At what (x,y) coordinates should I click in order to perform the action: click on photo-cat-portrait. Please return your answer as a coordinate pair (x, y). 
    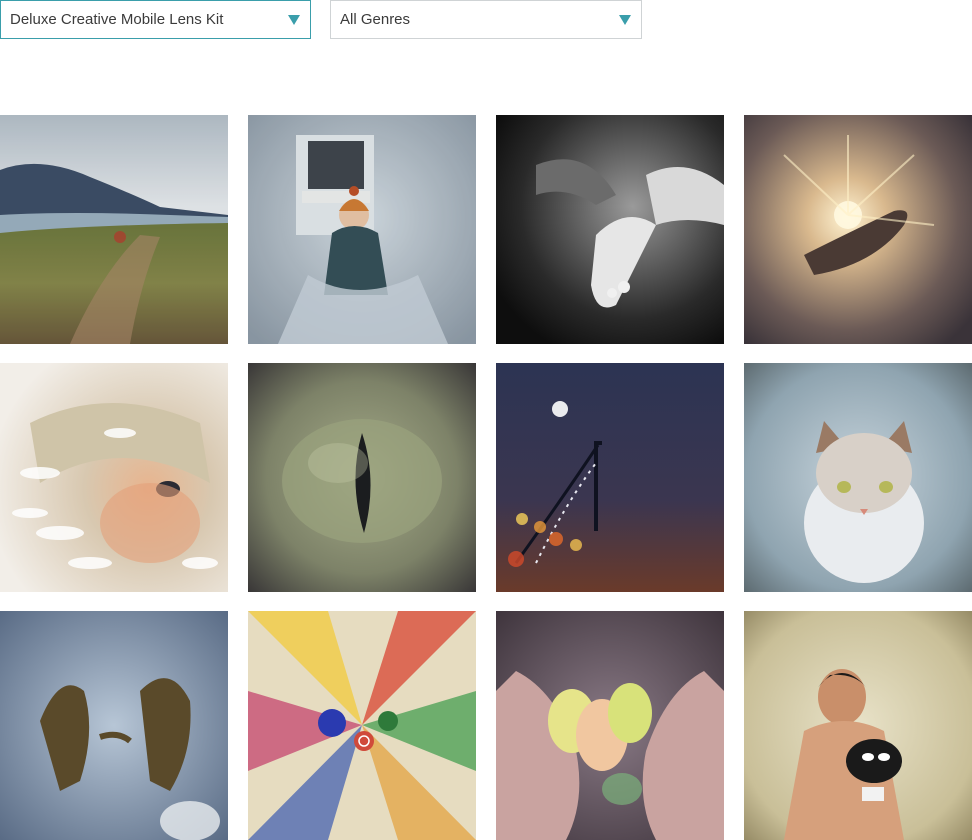
    Looking at the image, I should click on (858, 477).